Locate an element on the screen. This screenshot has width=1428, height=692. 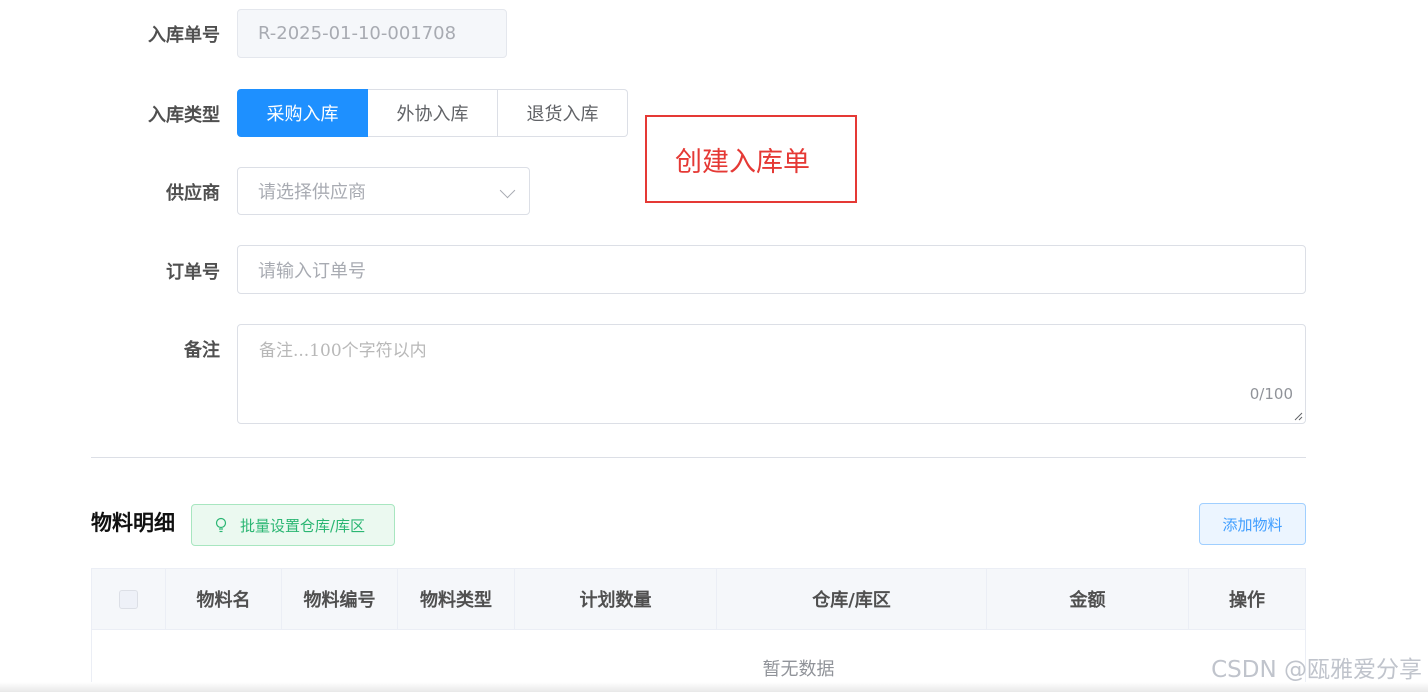
column-header-quantity: 计划数量 is located at coordinates (616, 599).